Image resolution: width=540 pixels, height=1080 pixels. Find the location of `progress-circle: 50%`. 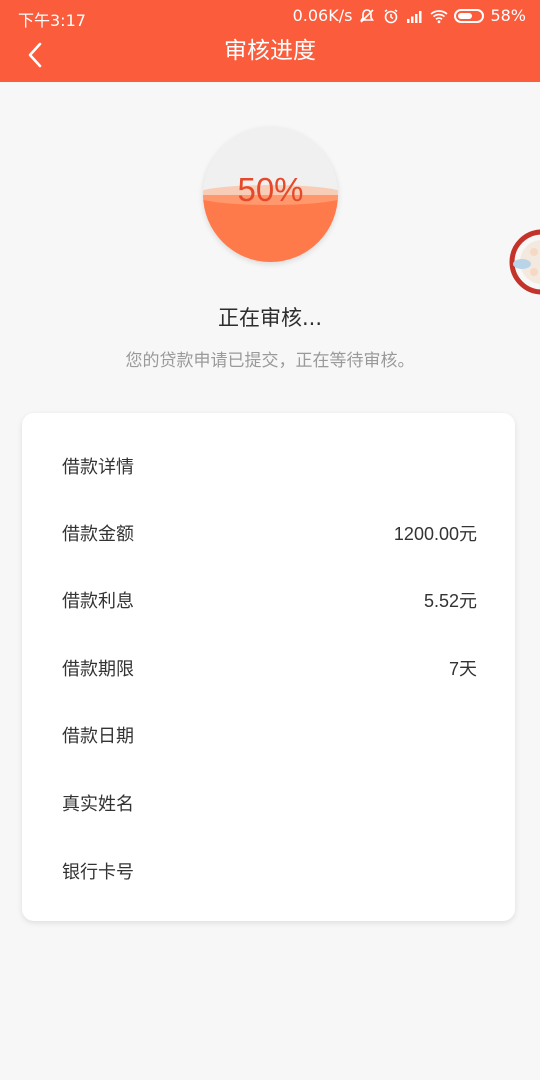

progress-circle: 50% is located at coordinates (270, 194).